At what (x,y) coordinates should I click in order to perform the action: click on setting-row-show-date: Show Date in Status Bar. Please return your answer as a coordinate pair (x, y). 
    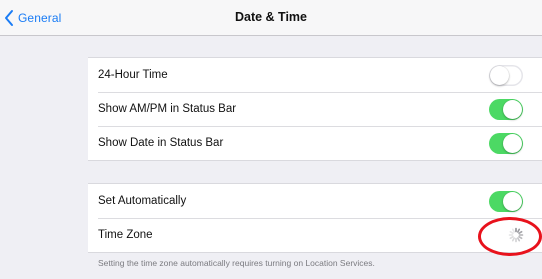
    Looking at the image, I should click on (315, 143).